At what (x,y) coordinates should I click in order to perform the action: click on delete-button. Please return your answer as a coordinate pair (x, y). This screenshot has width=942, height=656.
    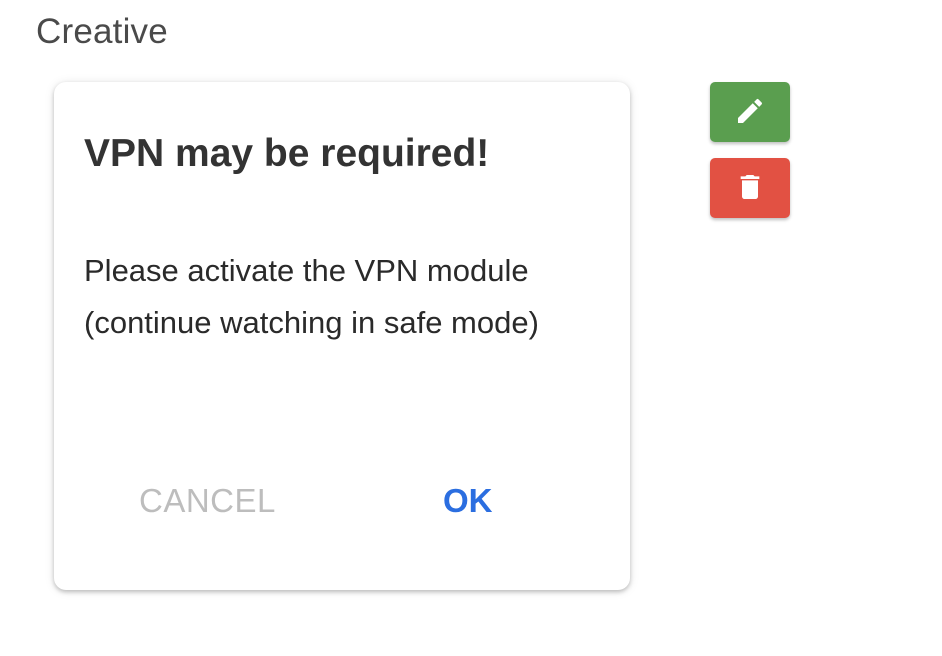
    Looking at the image, I should click on (750, 188).